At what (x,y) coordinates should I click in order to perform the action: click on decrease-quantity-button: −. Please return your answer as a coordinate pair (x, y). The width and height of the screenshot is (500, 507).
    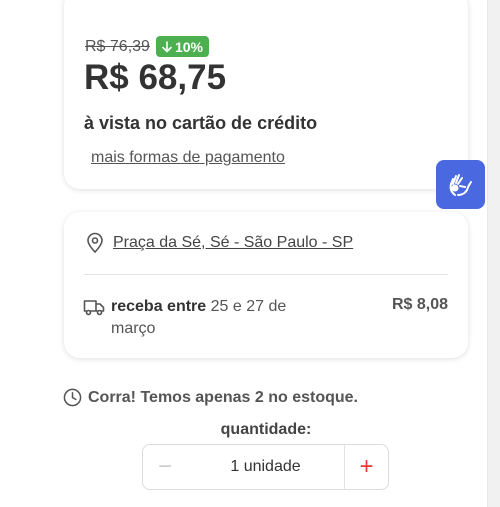
    Looking at the image, I should click on (165, 467).